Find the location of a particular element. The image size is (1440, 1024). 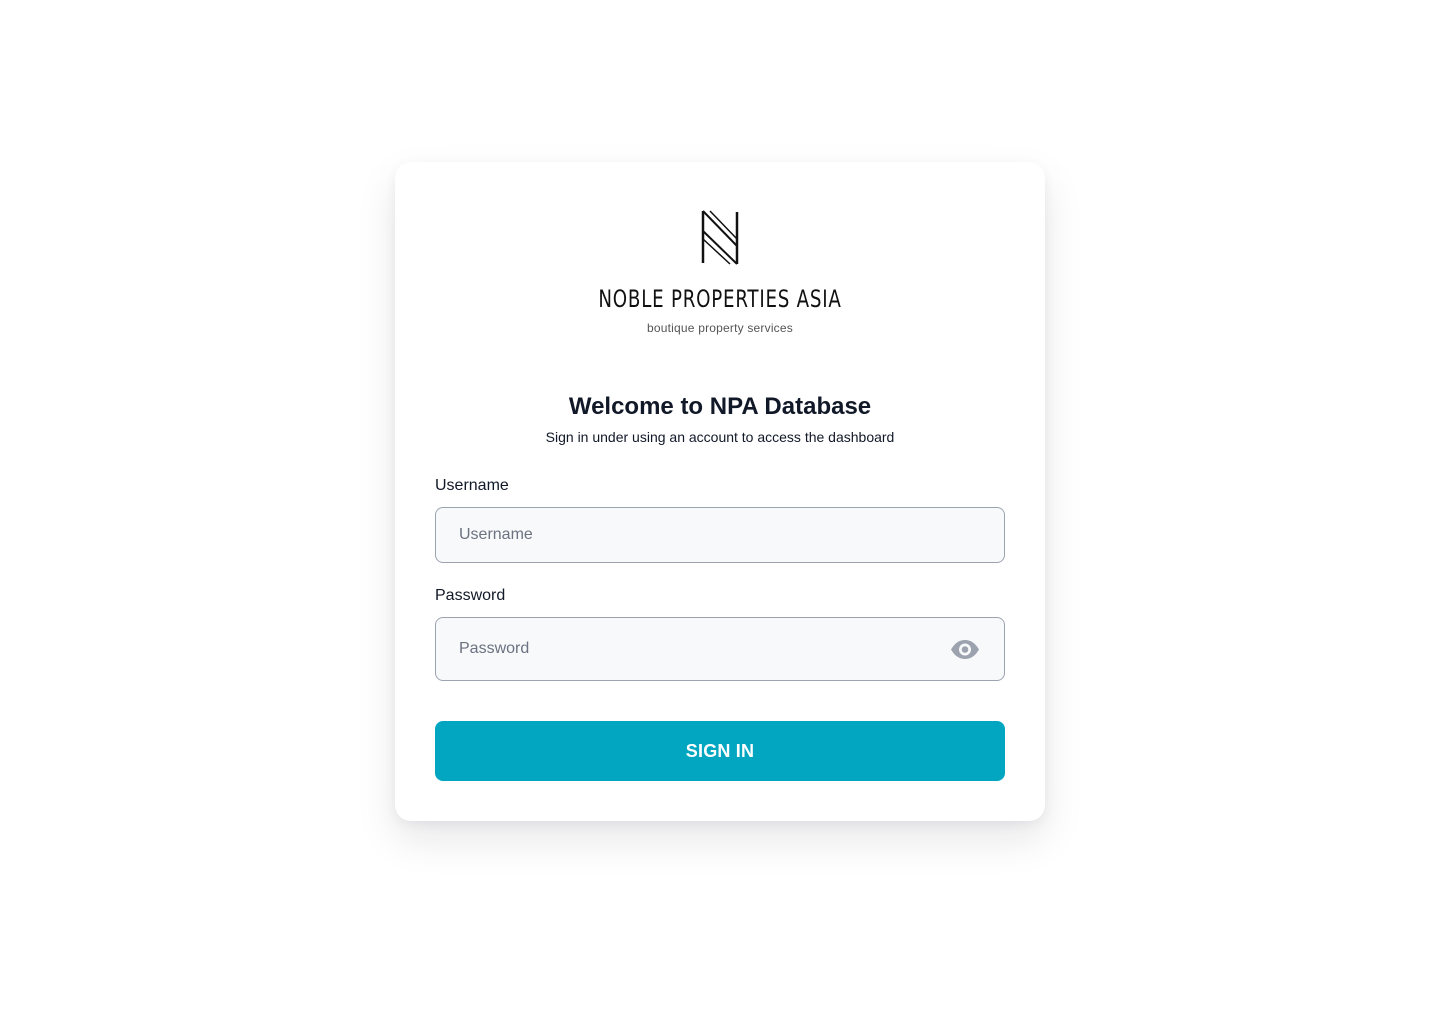

username-label: Username is located at coordinates (472, 485).